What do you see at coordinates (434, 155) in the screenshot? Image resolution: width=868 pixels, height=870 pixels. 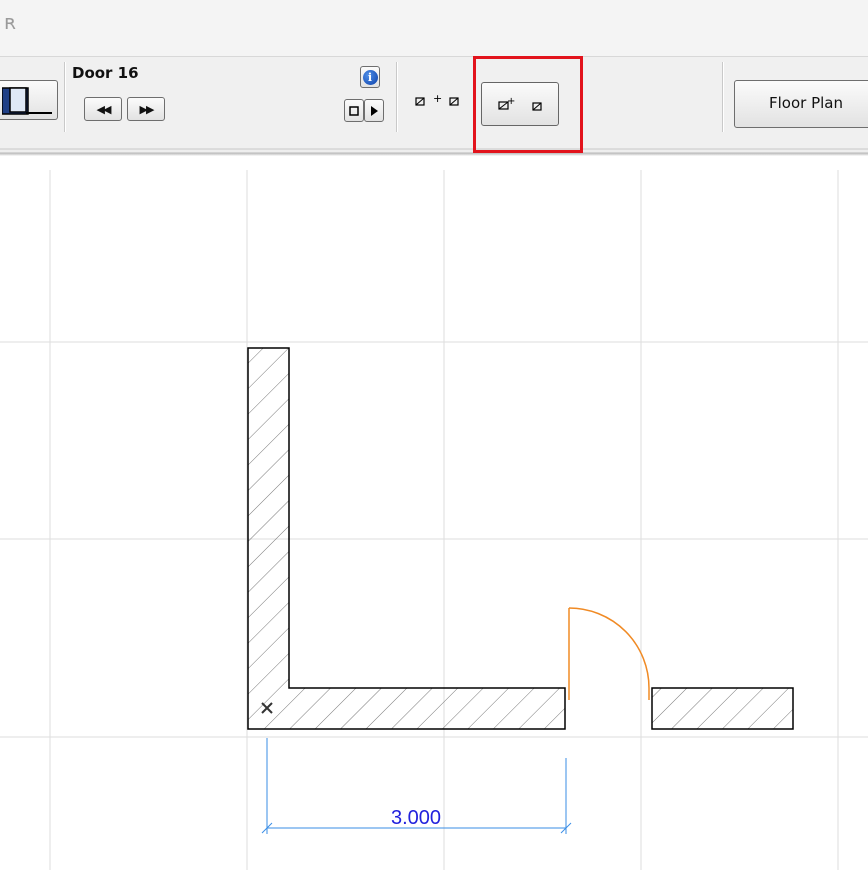 I see `toolbar-edge` at bounding box center [434, 155].